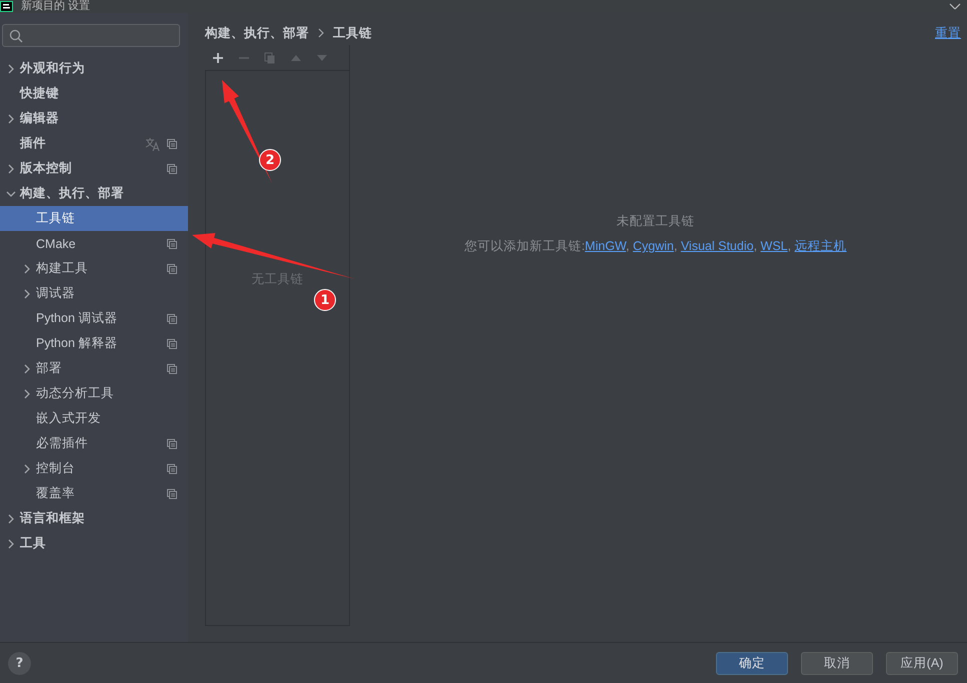 This screenshot has height=683, width=967. Describe the element at coordinates (653, 246) in the screenshot. I see `toolchain-link: Cygwin` at that location.